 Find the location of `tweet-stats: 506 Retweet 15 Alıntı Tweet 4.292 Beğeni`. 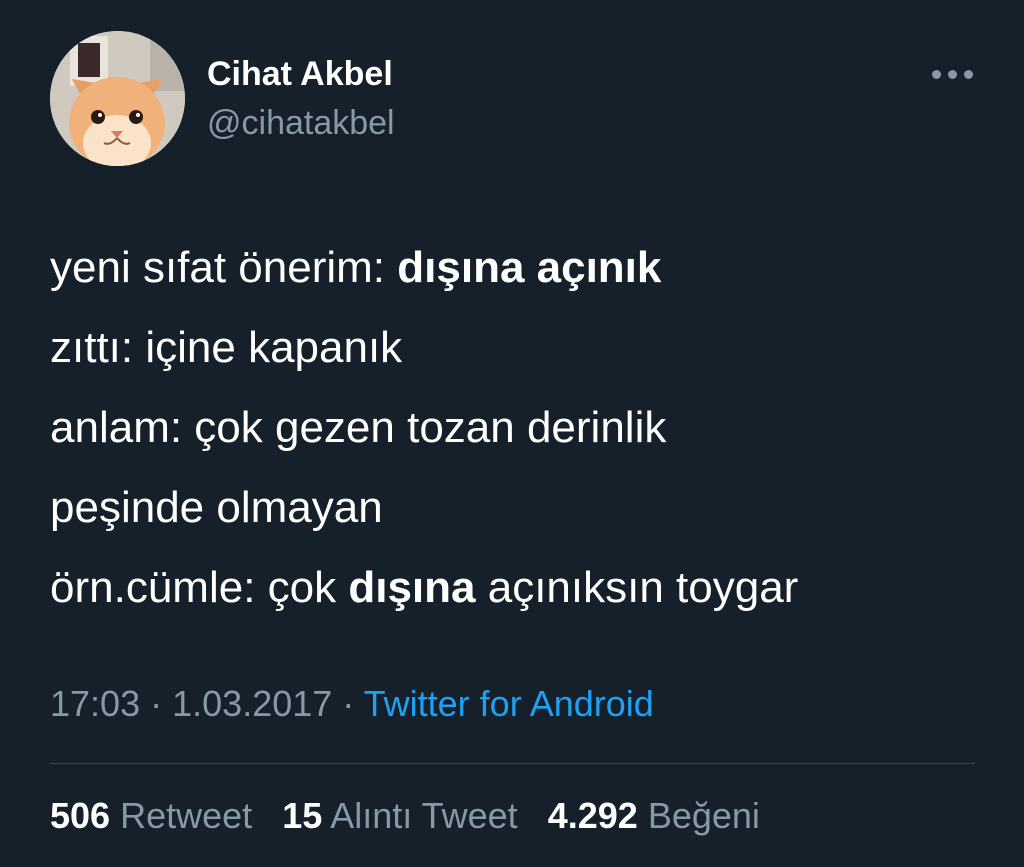

tweet-stats: 506 Retweet 15 Alıntı Tweet 4.292 Beğeni is located at coordinates (415, 816).